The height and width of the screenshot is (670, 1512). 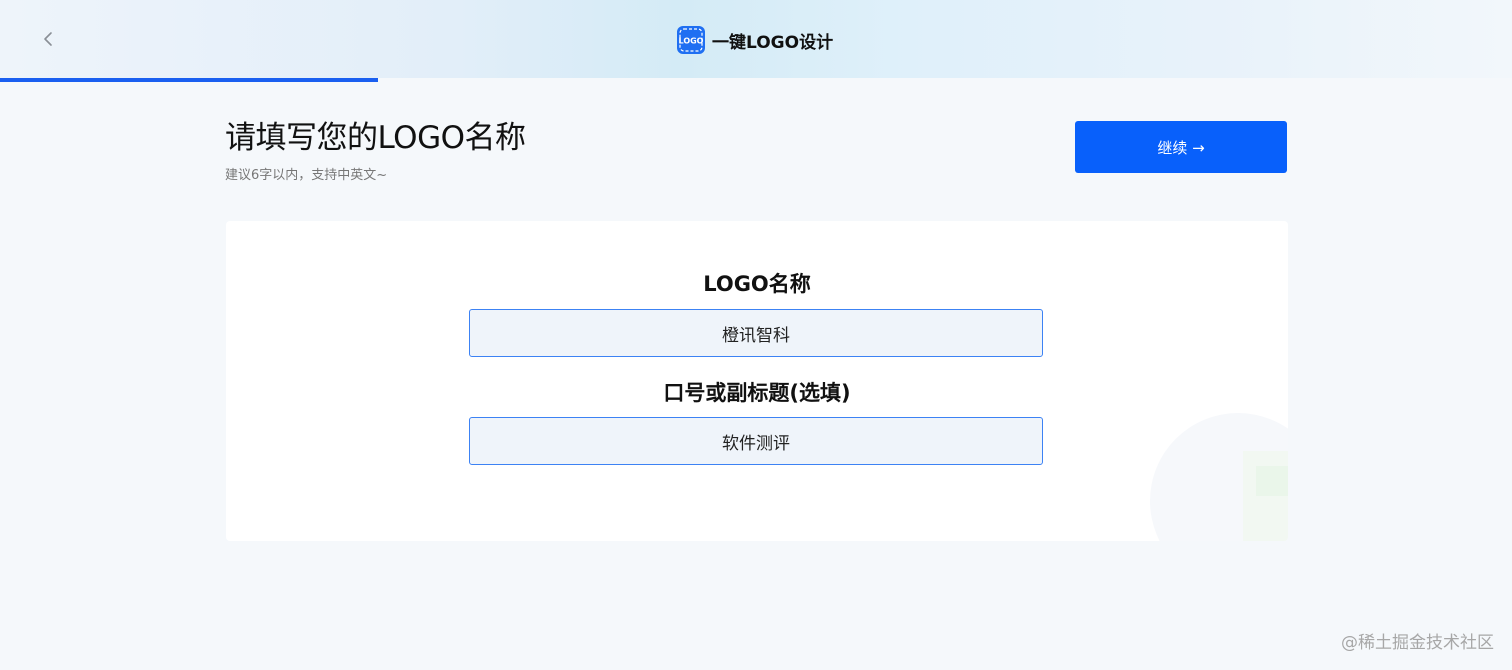 What do you see at coordinates (1219, 477) in the screenshot?
I see `decoration-graphic` at bounding box center [1219, 477].